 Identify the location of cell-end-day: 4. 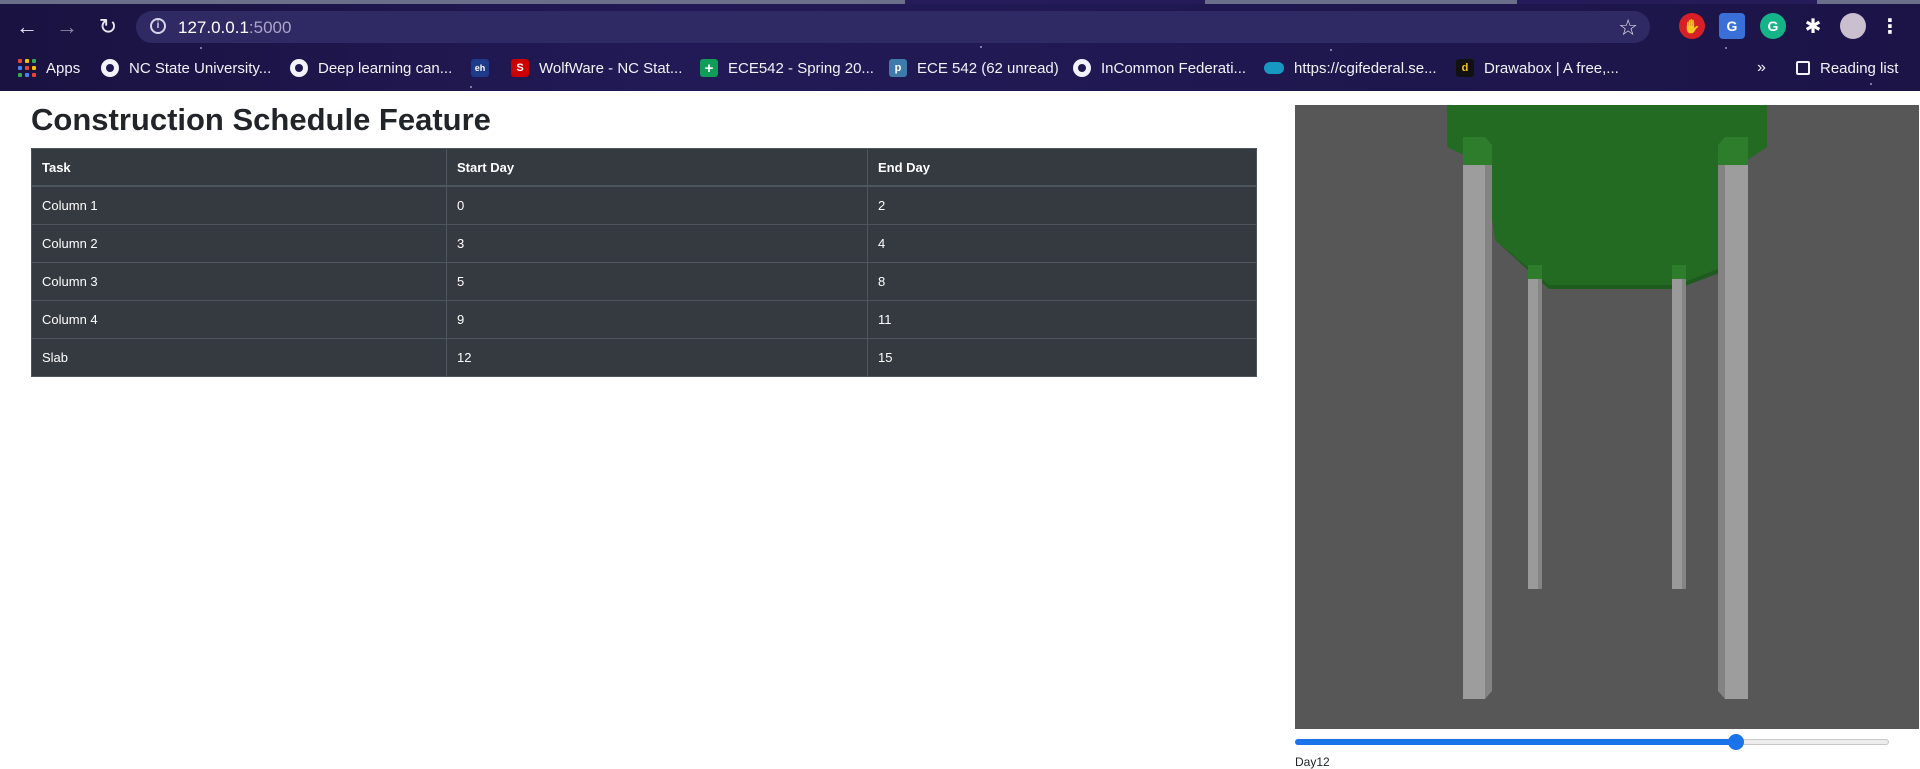
(1062, 243).